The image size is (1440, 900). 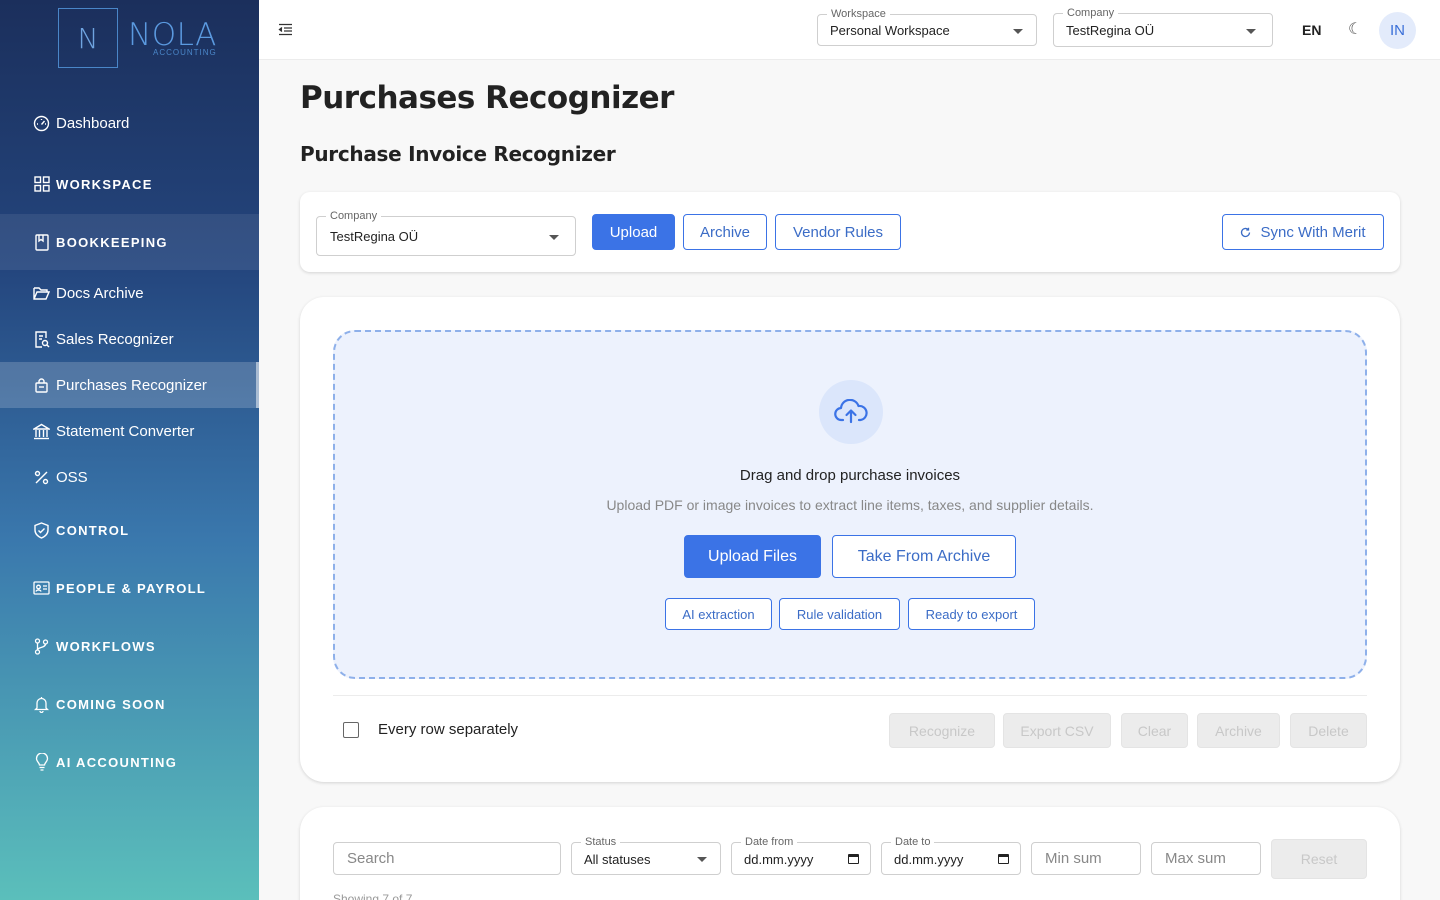 What do you see at coordinates (41, 530) in the screenshot?
I see `shield-check-icon` at bounding box center [41, 530].